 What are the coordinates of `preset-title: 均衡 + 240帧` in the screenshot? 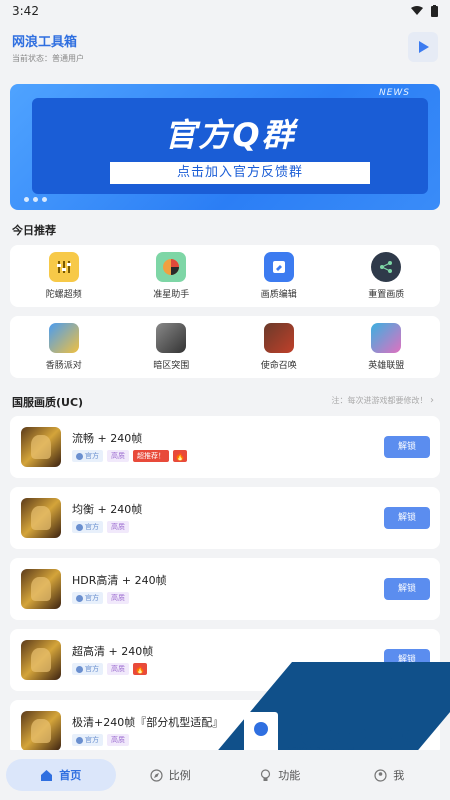 It's located at (107, 509).